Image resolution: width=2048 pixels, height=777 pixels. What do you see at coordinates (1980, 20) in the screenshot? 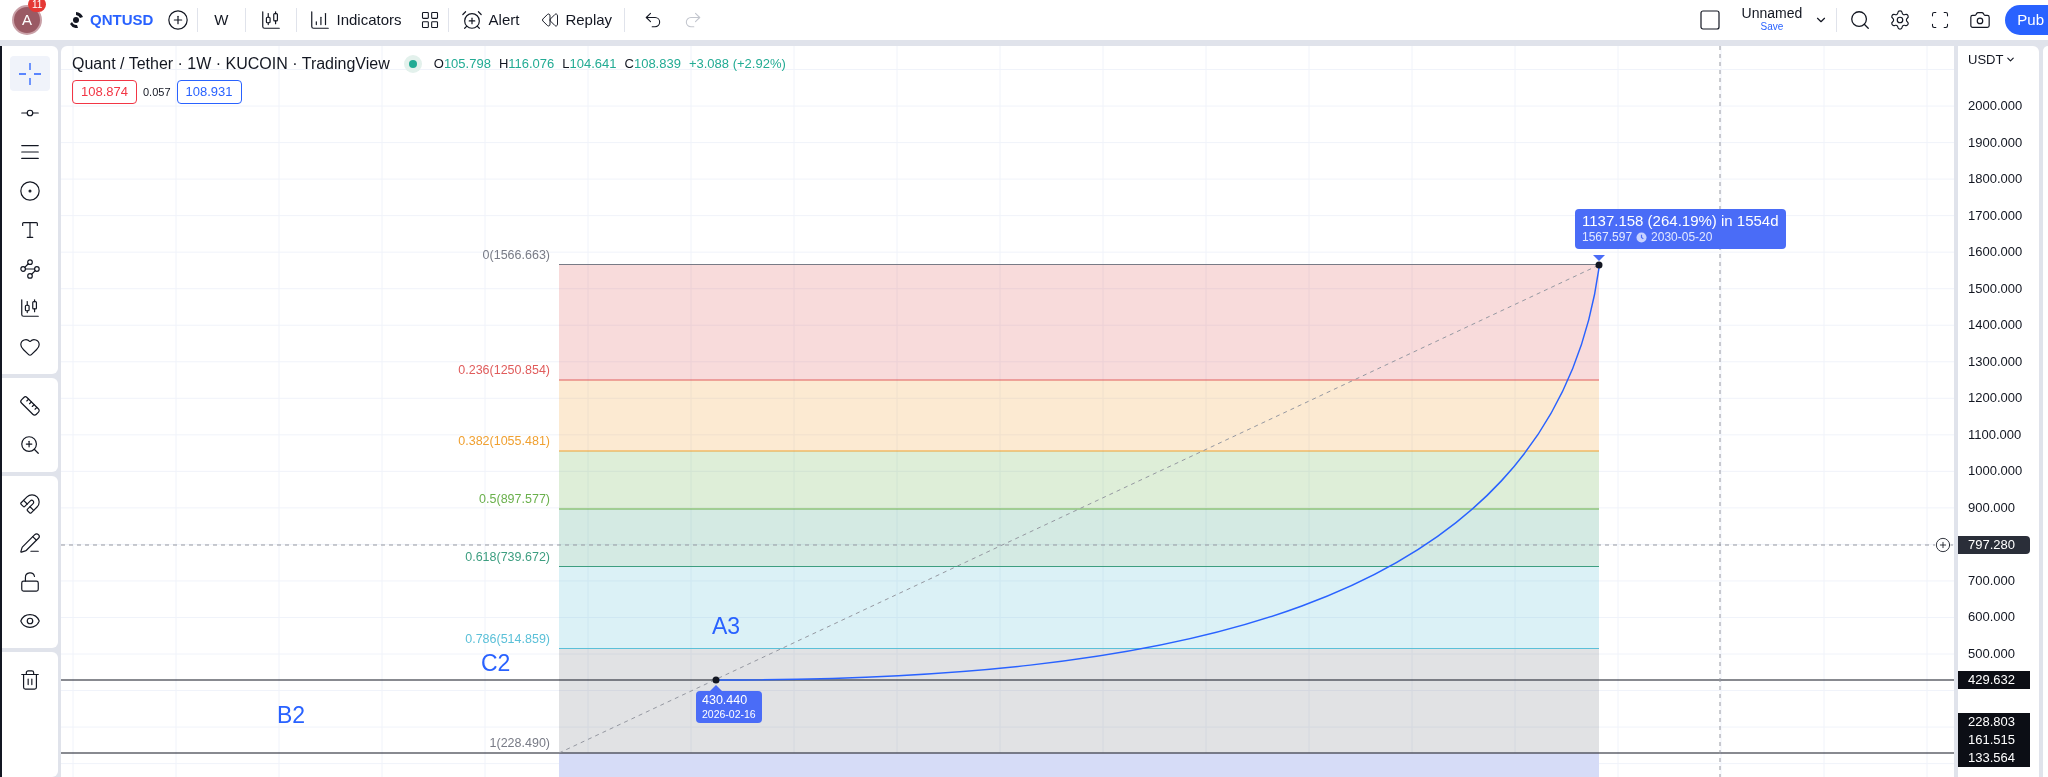
I see `camera-icon` at bounding box center [1980, 20].